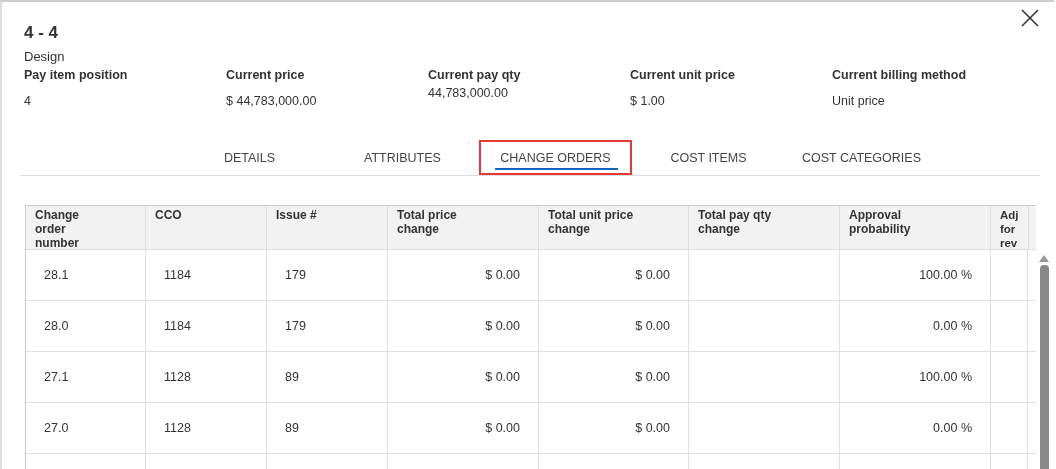 The width and height of the screenshot is (1056, 469). What do you see at coordinates (463, 227) in the screenshot?
I see `column-header: Total price change` at bounding box center [463, 227].